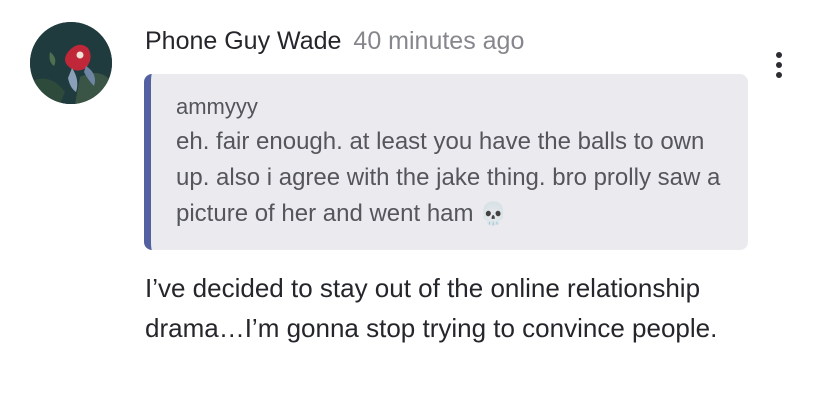  I want to click on comment-header: Phone Guy Wade 40 minutes ago, so click(334, 43).